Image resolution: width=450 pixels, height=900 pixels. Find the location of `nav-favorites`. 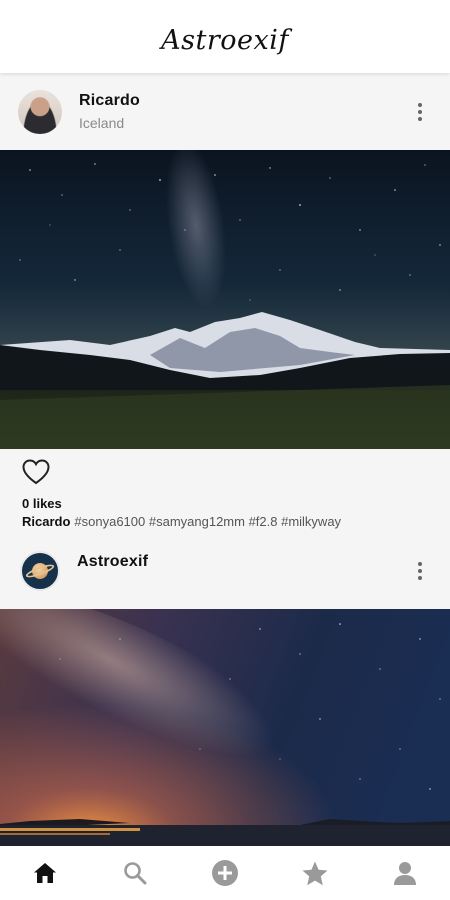

nav-favorites is located at coordinates (315, 873).